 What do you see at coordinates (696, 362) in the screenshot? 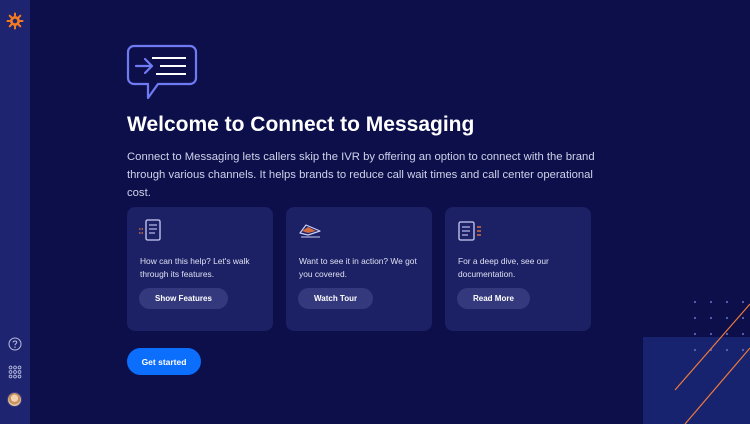
I see `decorative-pattern` at bounding box center [696, 362].